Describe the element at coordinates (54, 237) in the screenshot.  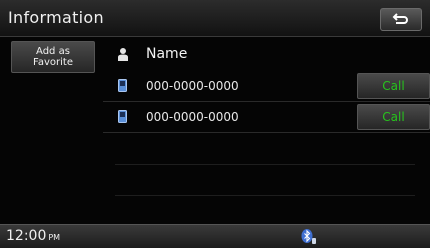
I see `clock-ampm: PM` at that location.